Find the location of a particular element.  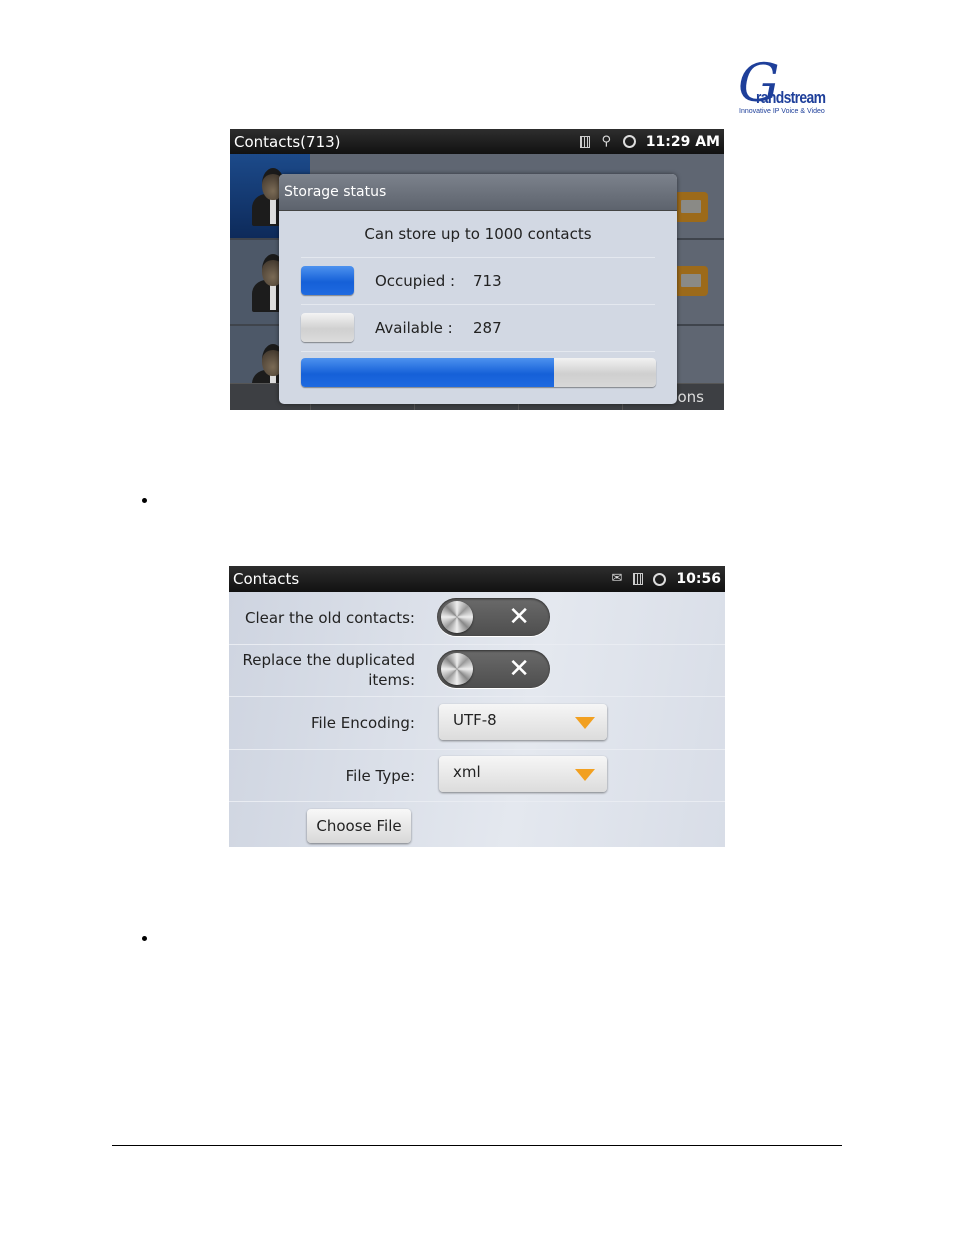

clear-old-contacts-row: Clear the old contacts: ✕ is located at coordinates (477, 618).